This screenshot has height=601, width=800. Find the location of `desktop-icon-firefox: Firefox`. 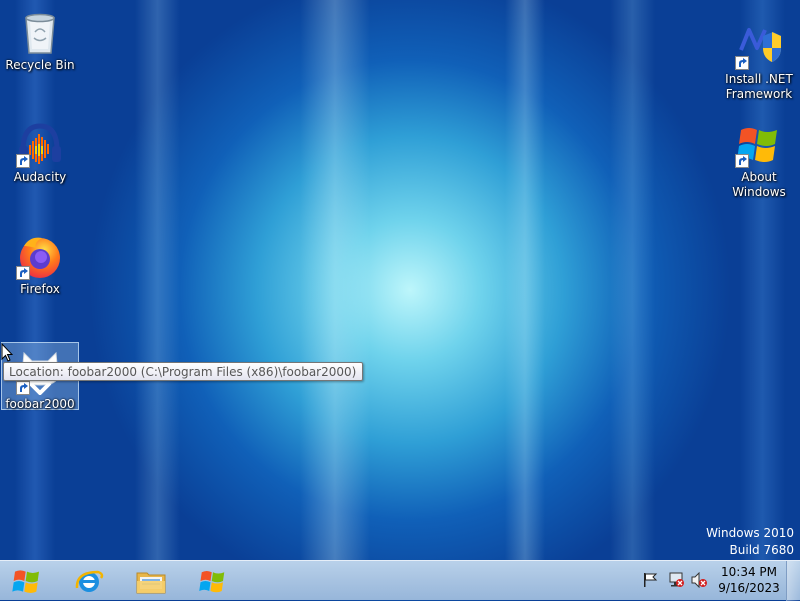

desktop-icon-firefox: Firefox is located at coordinates (40, 262).